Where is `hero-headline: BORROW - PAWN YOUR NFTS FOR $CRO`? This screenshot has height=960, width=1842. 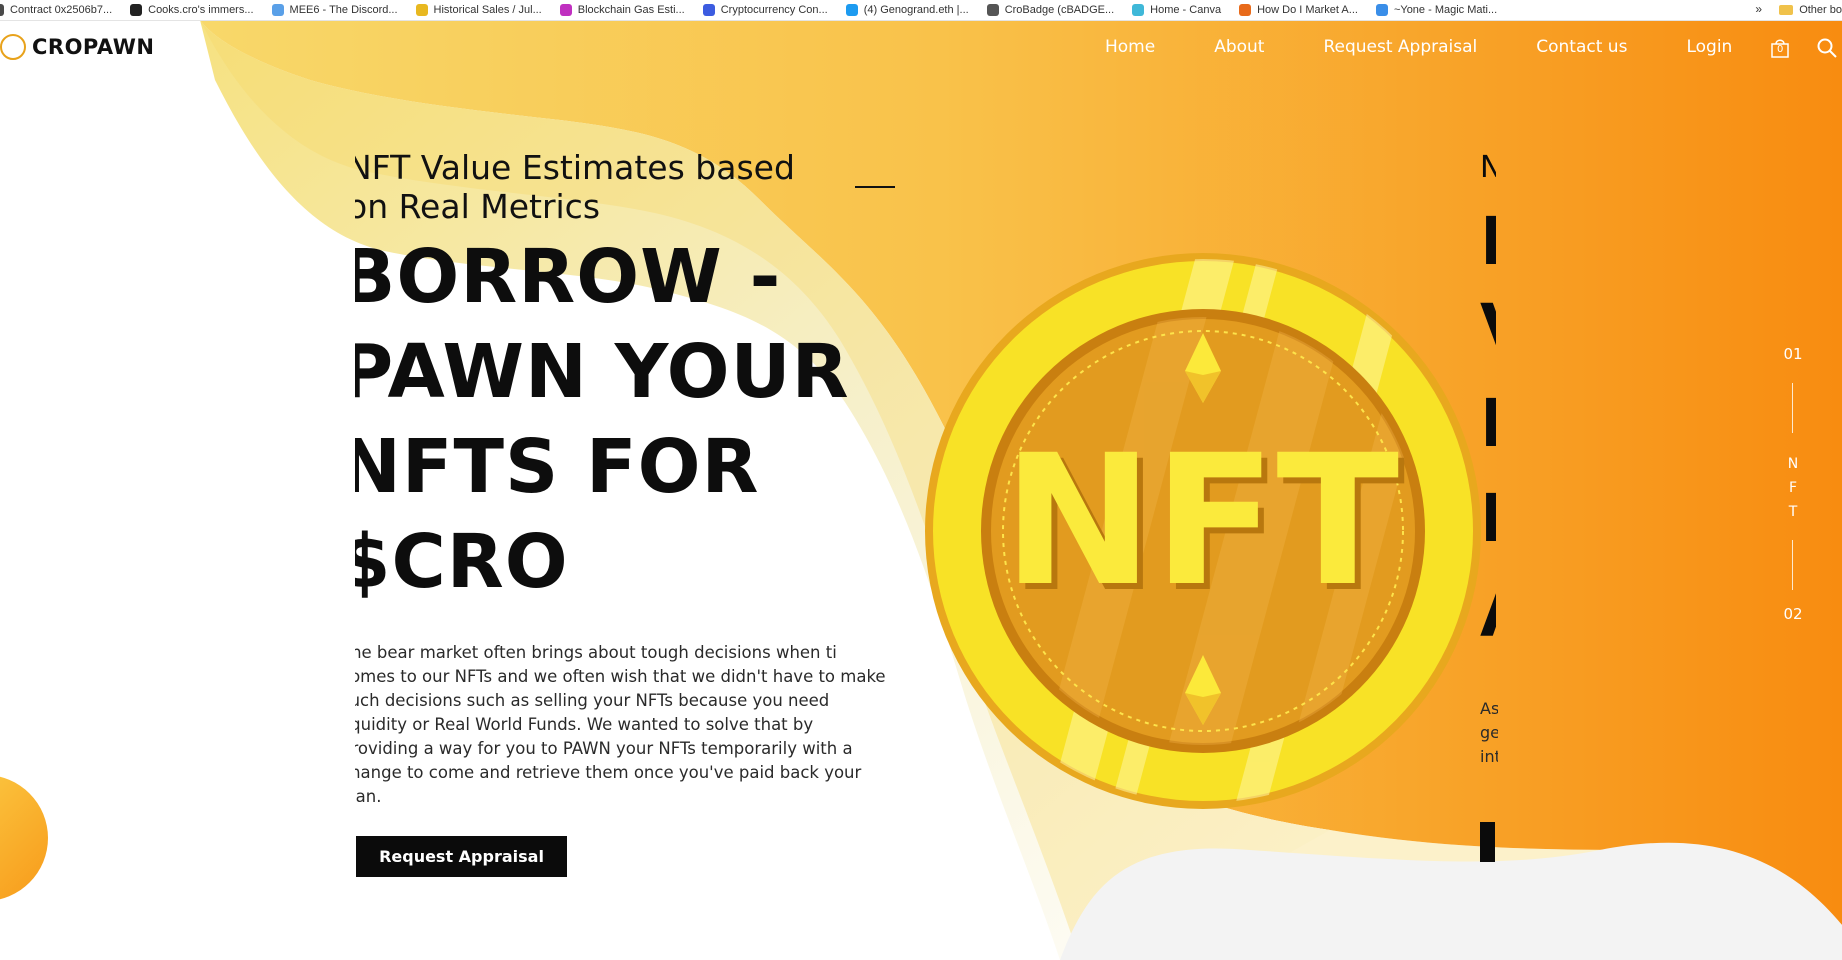 hero-headline: BORROW - PAWN YOUR NFTS FOR $CRO is located at coordinates (602, 419).